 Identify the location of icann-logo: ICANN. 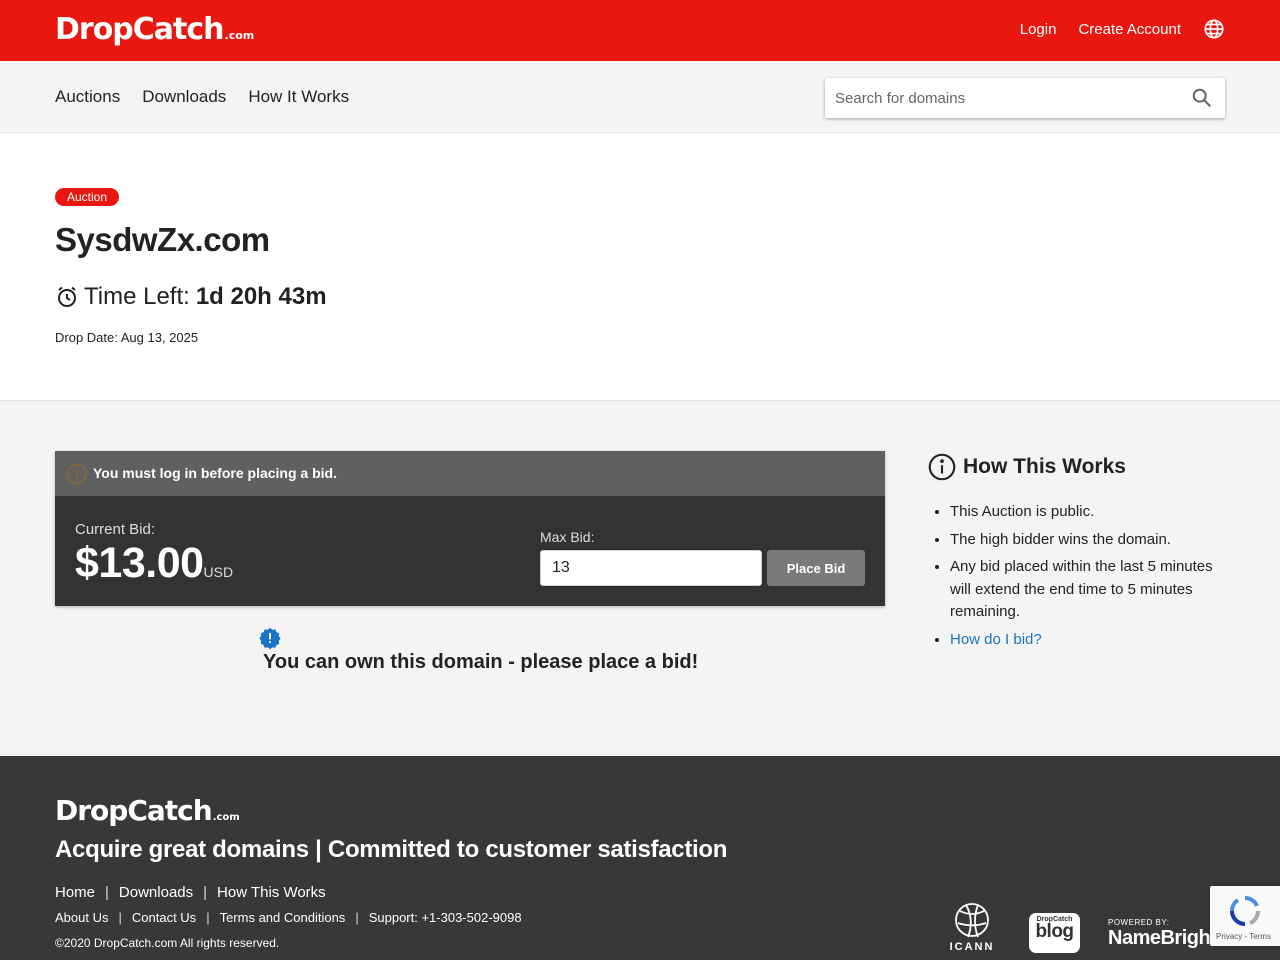
(972, 927).